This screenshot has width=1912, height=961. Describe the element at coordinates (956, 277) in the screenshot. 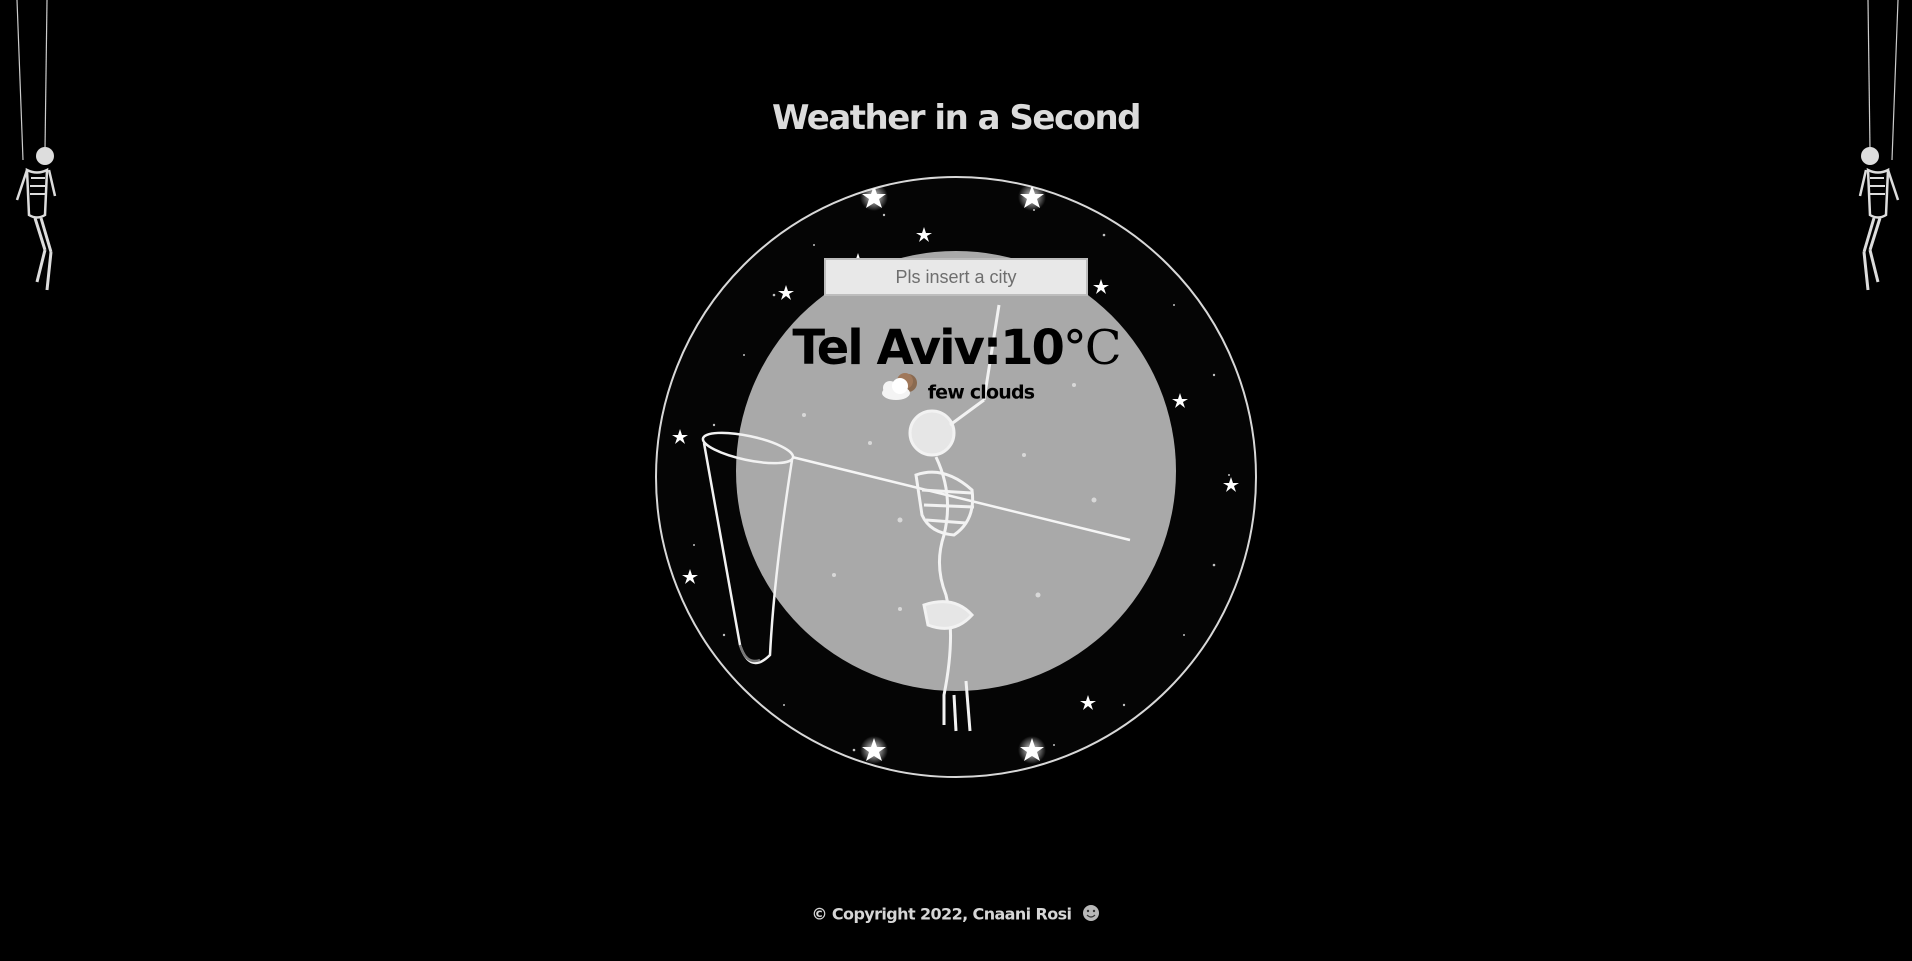

I see `city-search-input` at that location.